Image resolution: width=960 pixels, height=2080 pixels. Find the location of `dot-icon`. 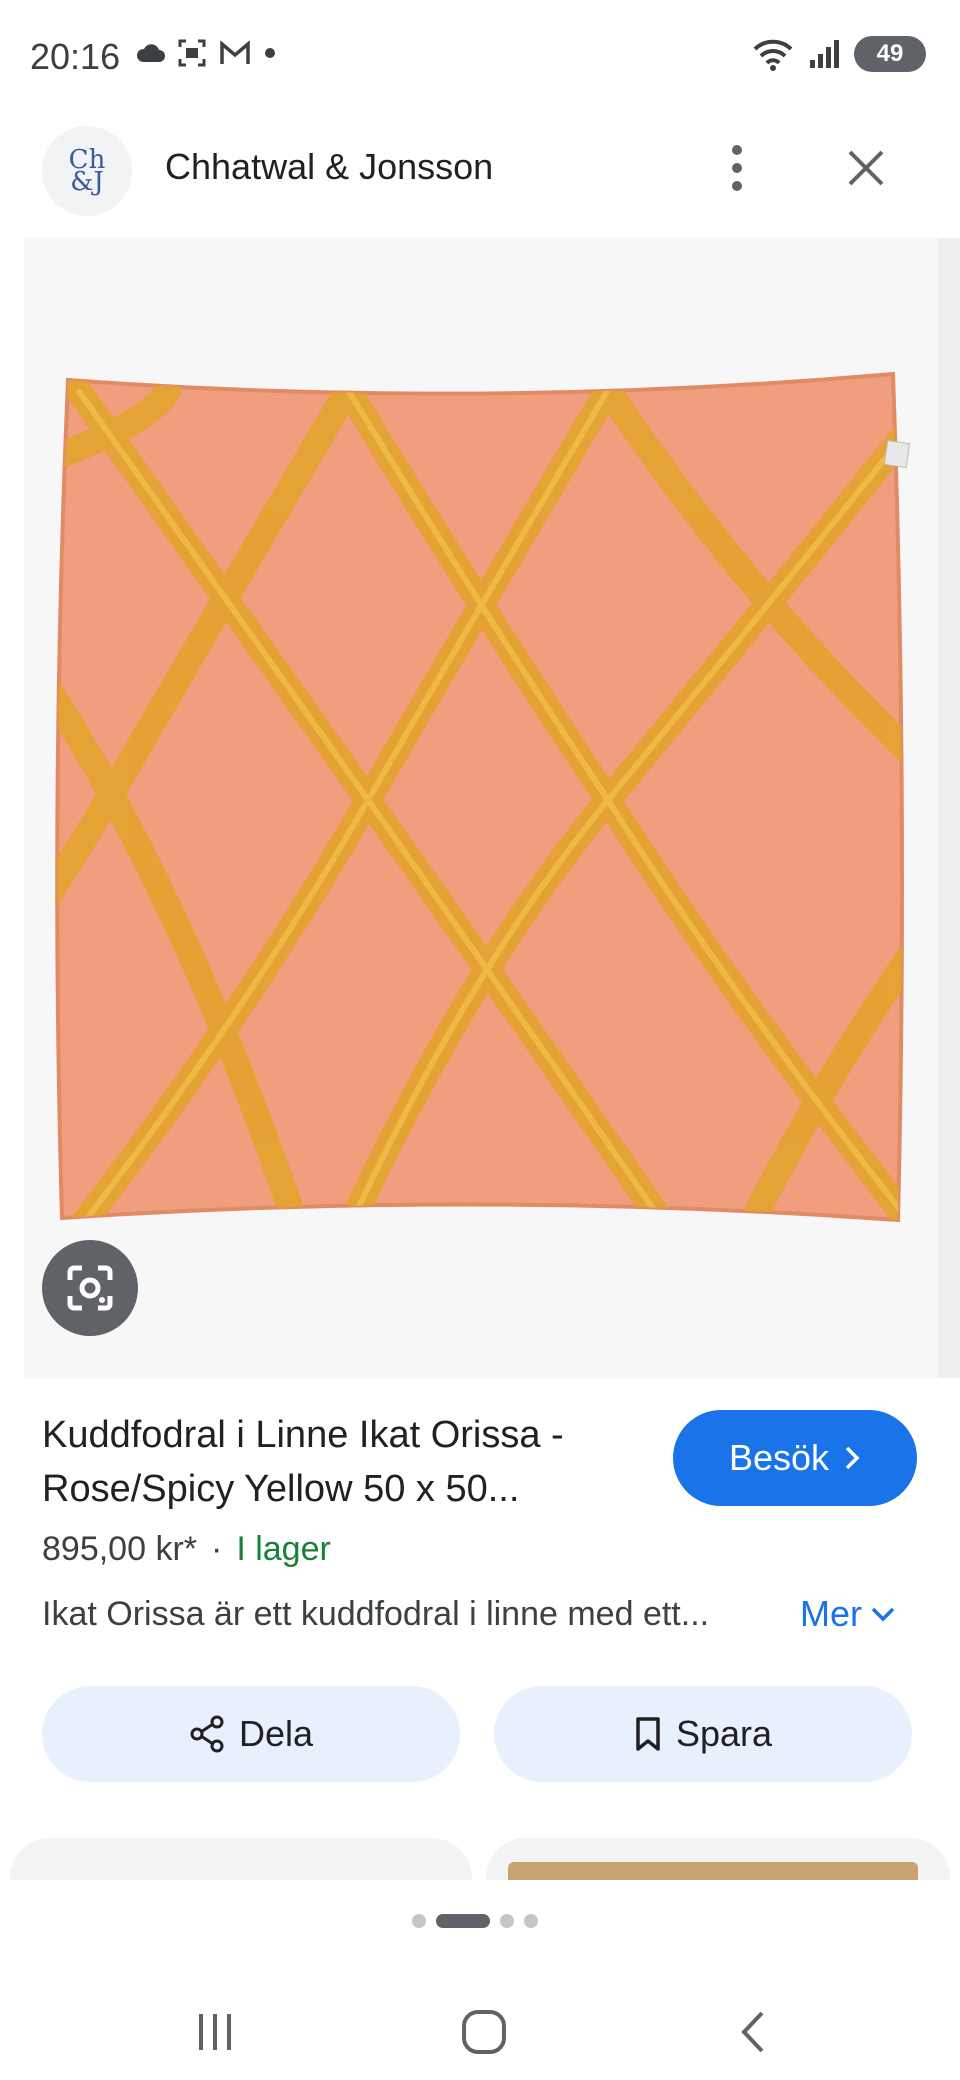

dot-icon is located at coordinates (270, 53).